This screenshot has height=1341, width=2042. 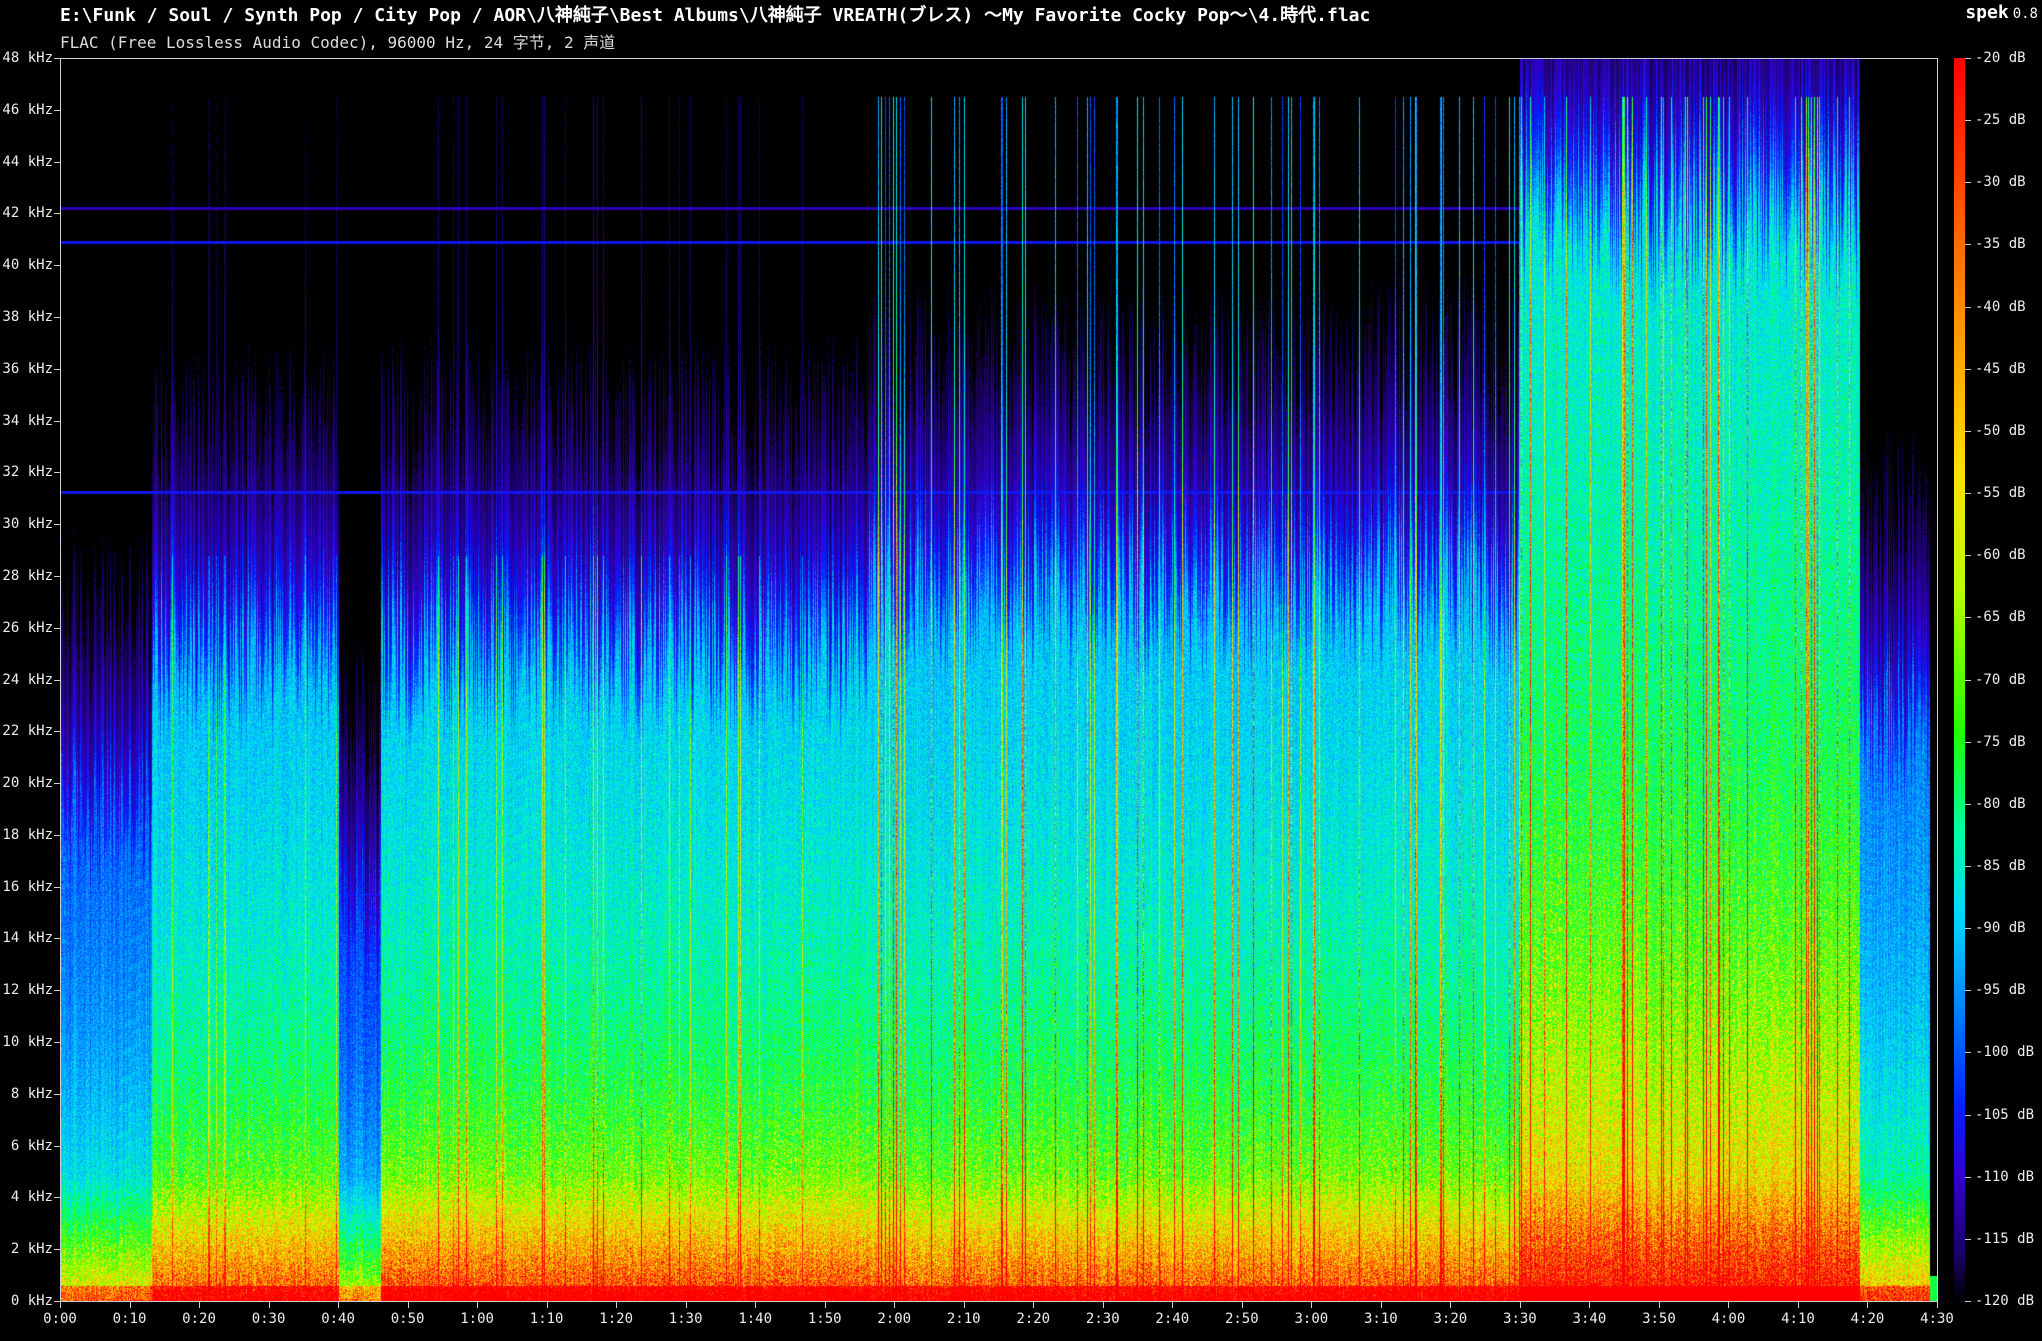 What do you see at coordinates (338, 1319) in the screenshot?
I see `time-tick-label: 0:40` at bounding box center [338, 1319].